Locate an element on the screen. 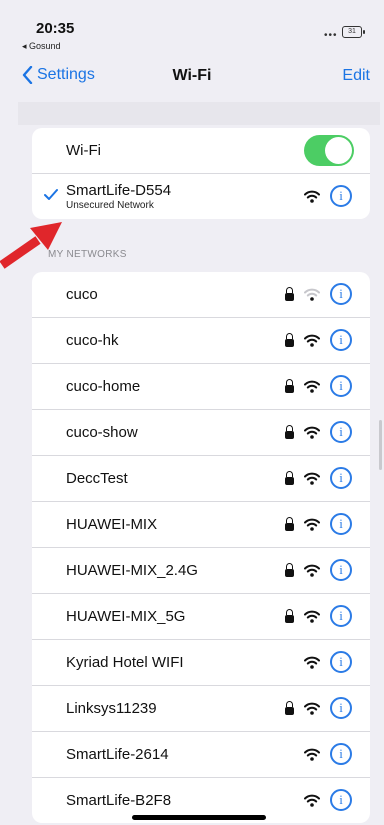 This screenshot has width=384, height=825. header-spacer is located at coordinates (199, 113).